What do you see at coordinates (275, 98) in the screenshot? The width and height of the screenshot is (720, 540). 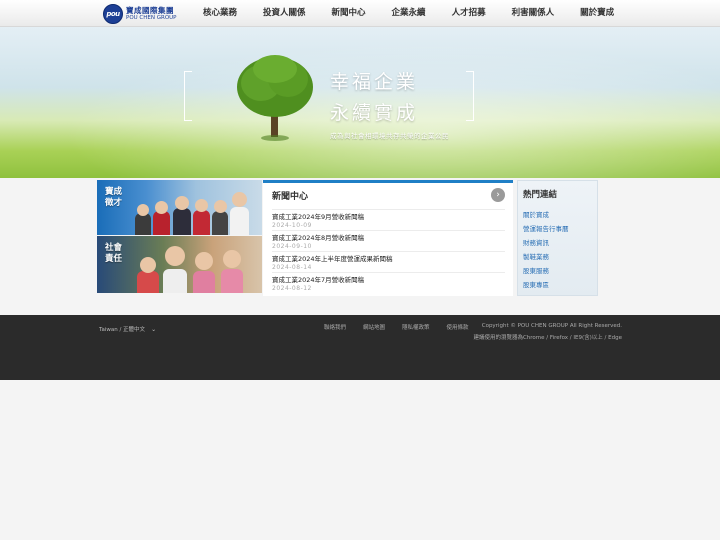 I see `tree-illustration` at bounding box center [275, 98].